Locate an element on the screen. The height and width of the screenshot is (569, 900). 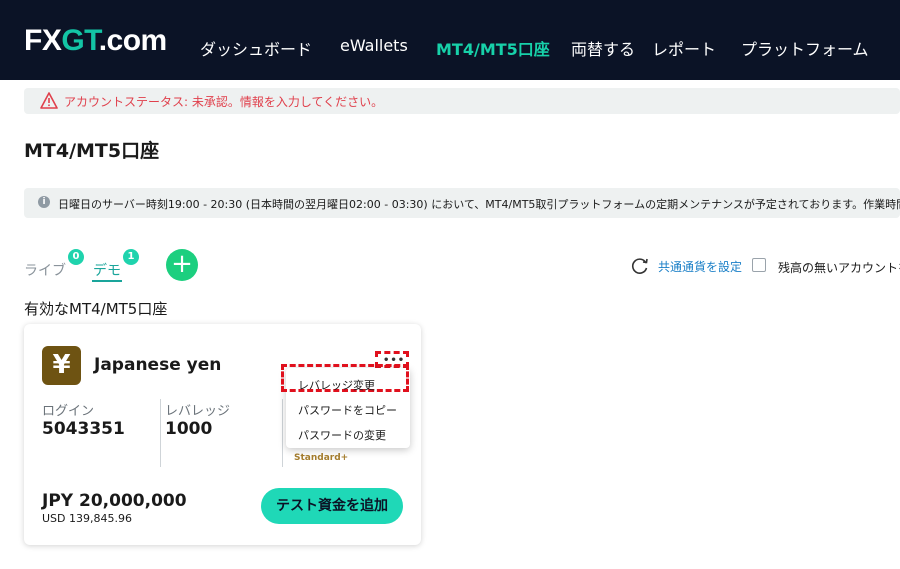
add-account-button: + is located at coordinates (182, 265).